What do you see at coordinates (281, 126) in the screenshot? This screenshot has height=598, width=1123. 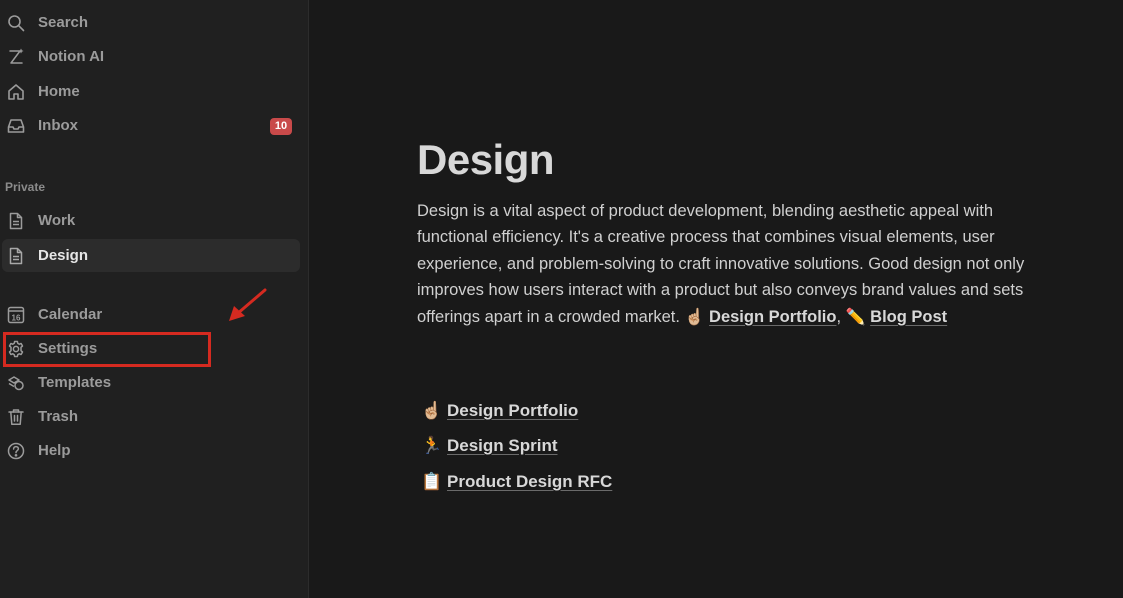 I see `inbox-count-badge: 10` at bounding box center [281, 126].